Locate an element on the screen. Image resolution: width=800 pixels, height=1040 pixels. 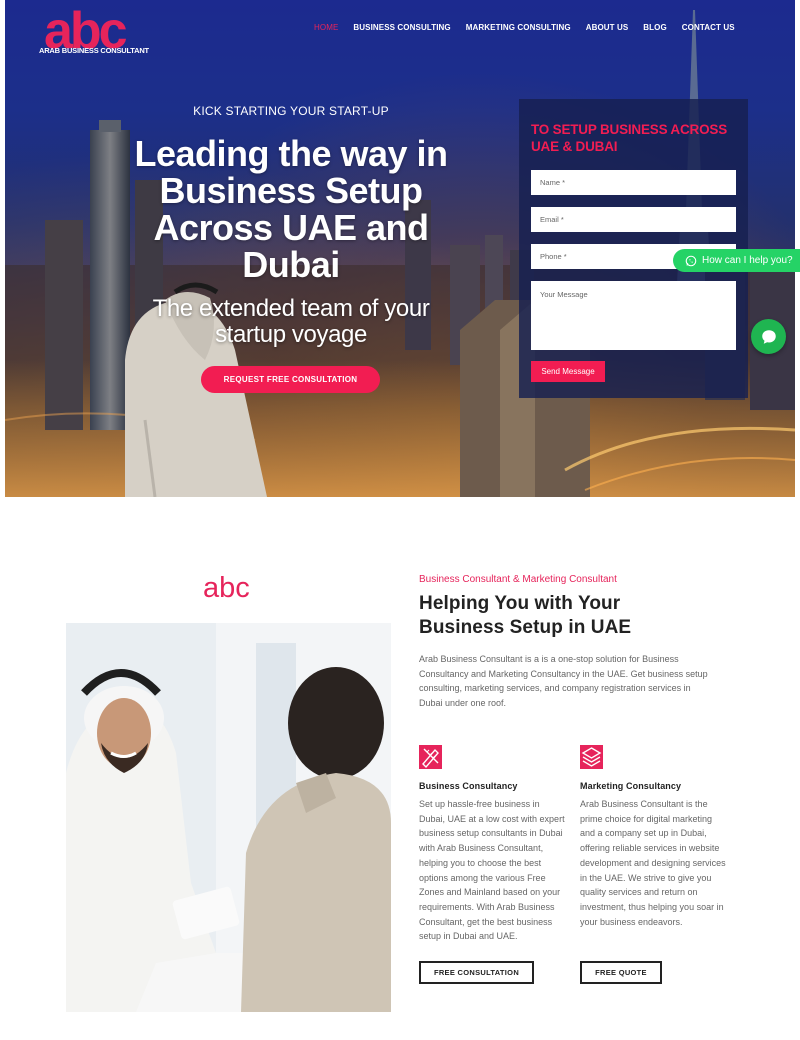
request-consultation-button: REQUEST FREE CONSULTATION is located at coordinates (290, 379).